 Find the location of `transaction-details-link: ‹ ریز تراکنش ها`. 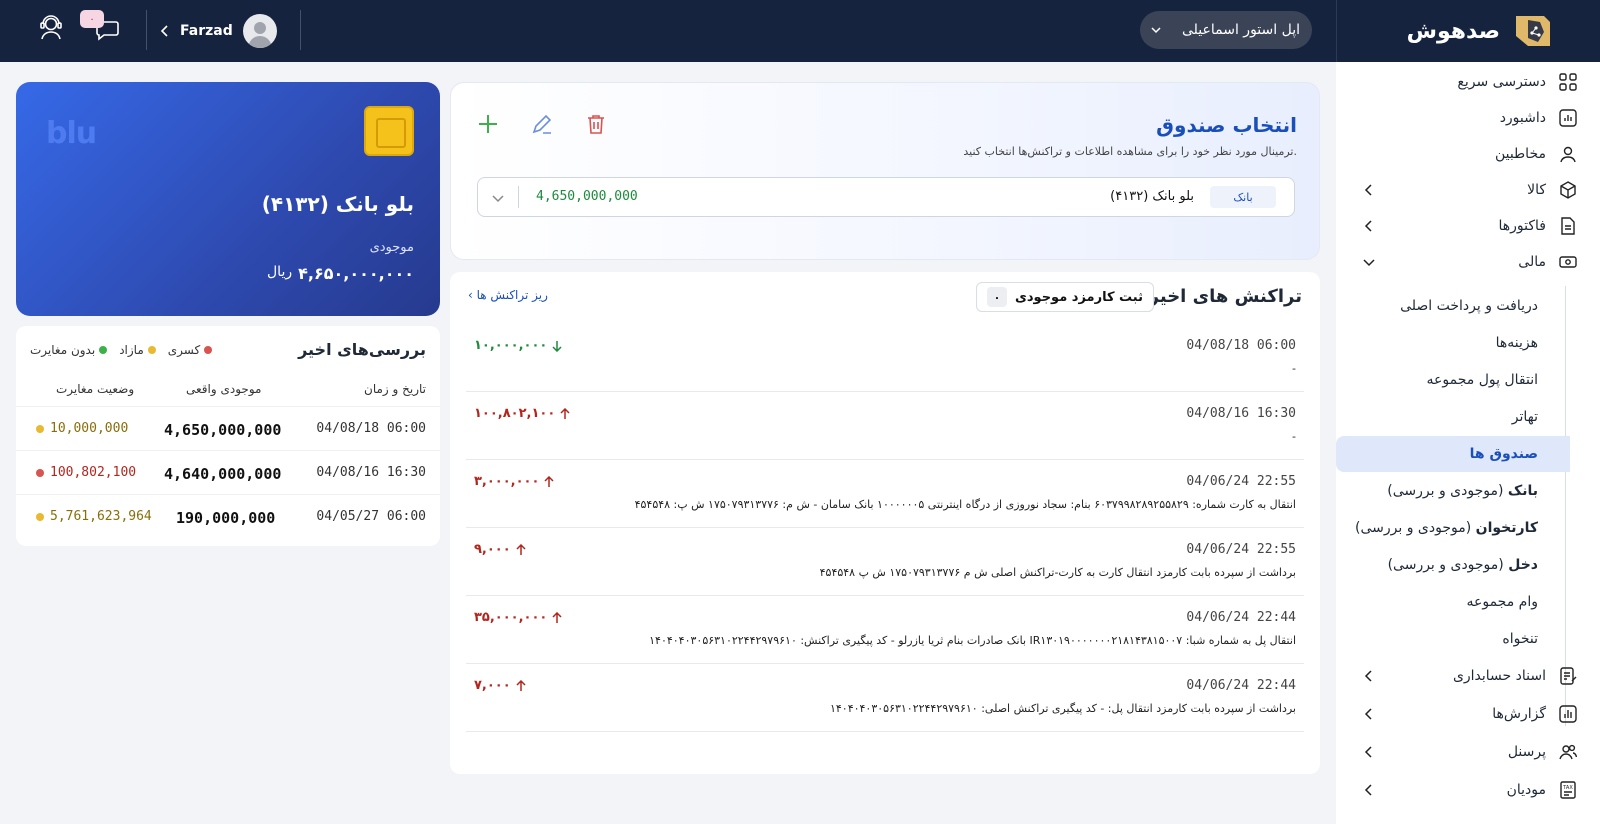

transaction-details-link: ‹ ریز تراکنش ها is located at coordinates (508, 295).